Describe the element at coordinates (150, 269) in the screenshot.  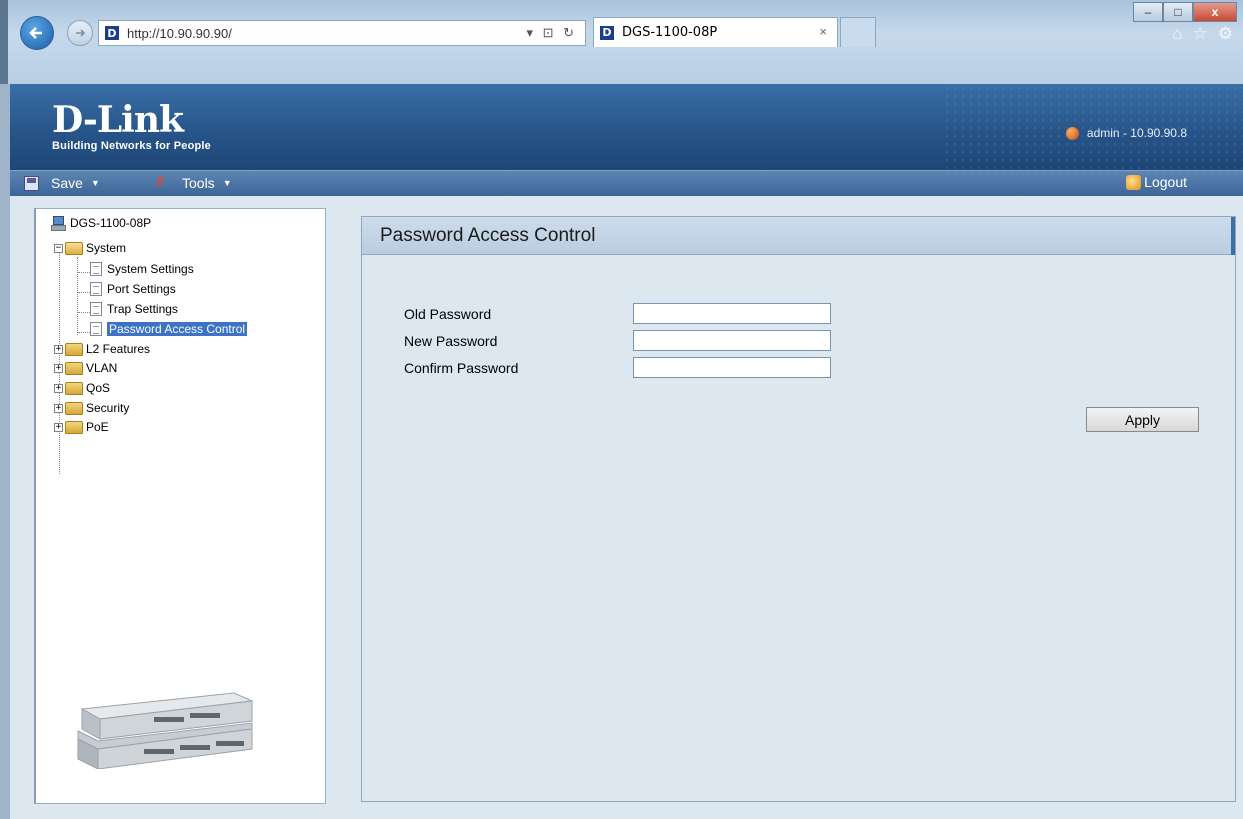
I see `tree-item-label: System Settings` at that location.